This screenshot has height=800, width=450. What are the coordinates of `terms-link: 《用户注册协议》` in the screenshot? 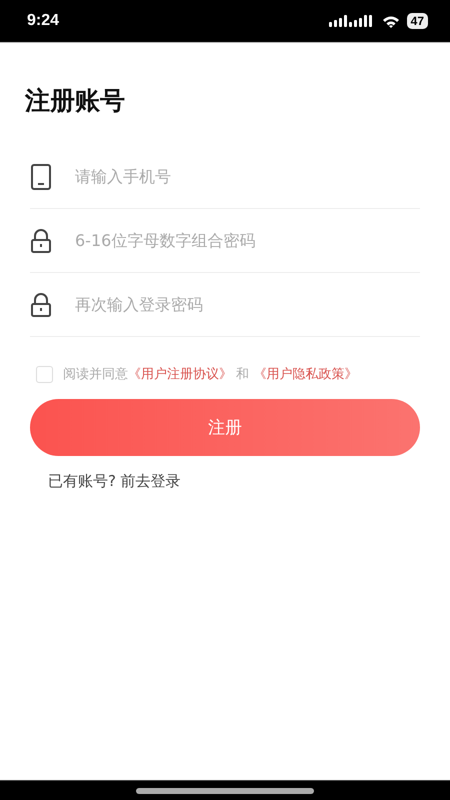 It's located at (180, 374).